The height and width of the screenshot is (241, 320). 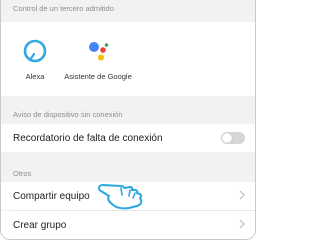 I want to click on google-assistant-item: Asistente de Google, so click(x=98, y=51).